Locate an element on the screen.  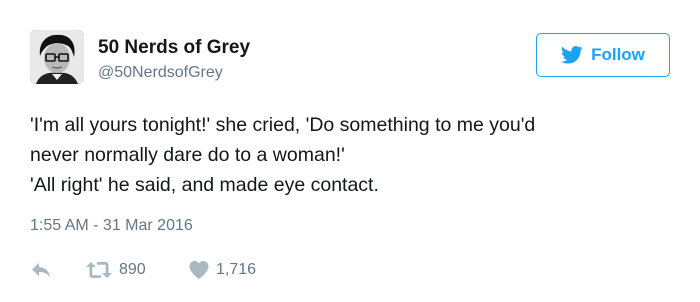
reply-icon is located at coordinates (41, 270).